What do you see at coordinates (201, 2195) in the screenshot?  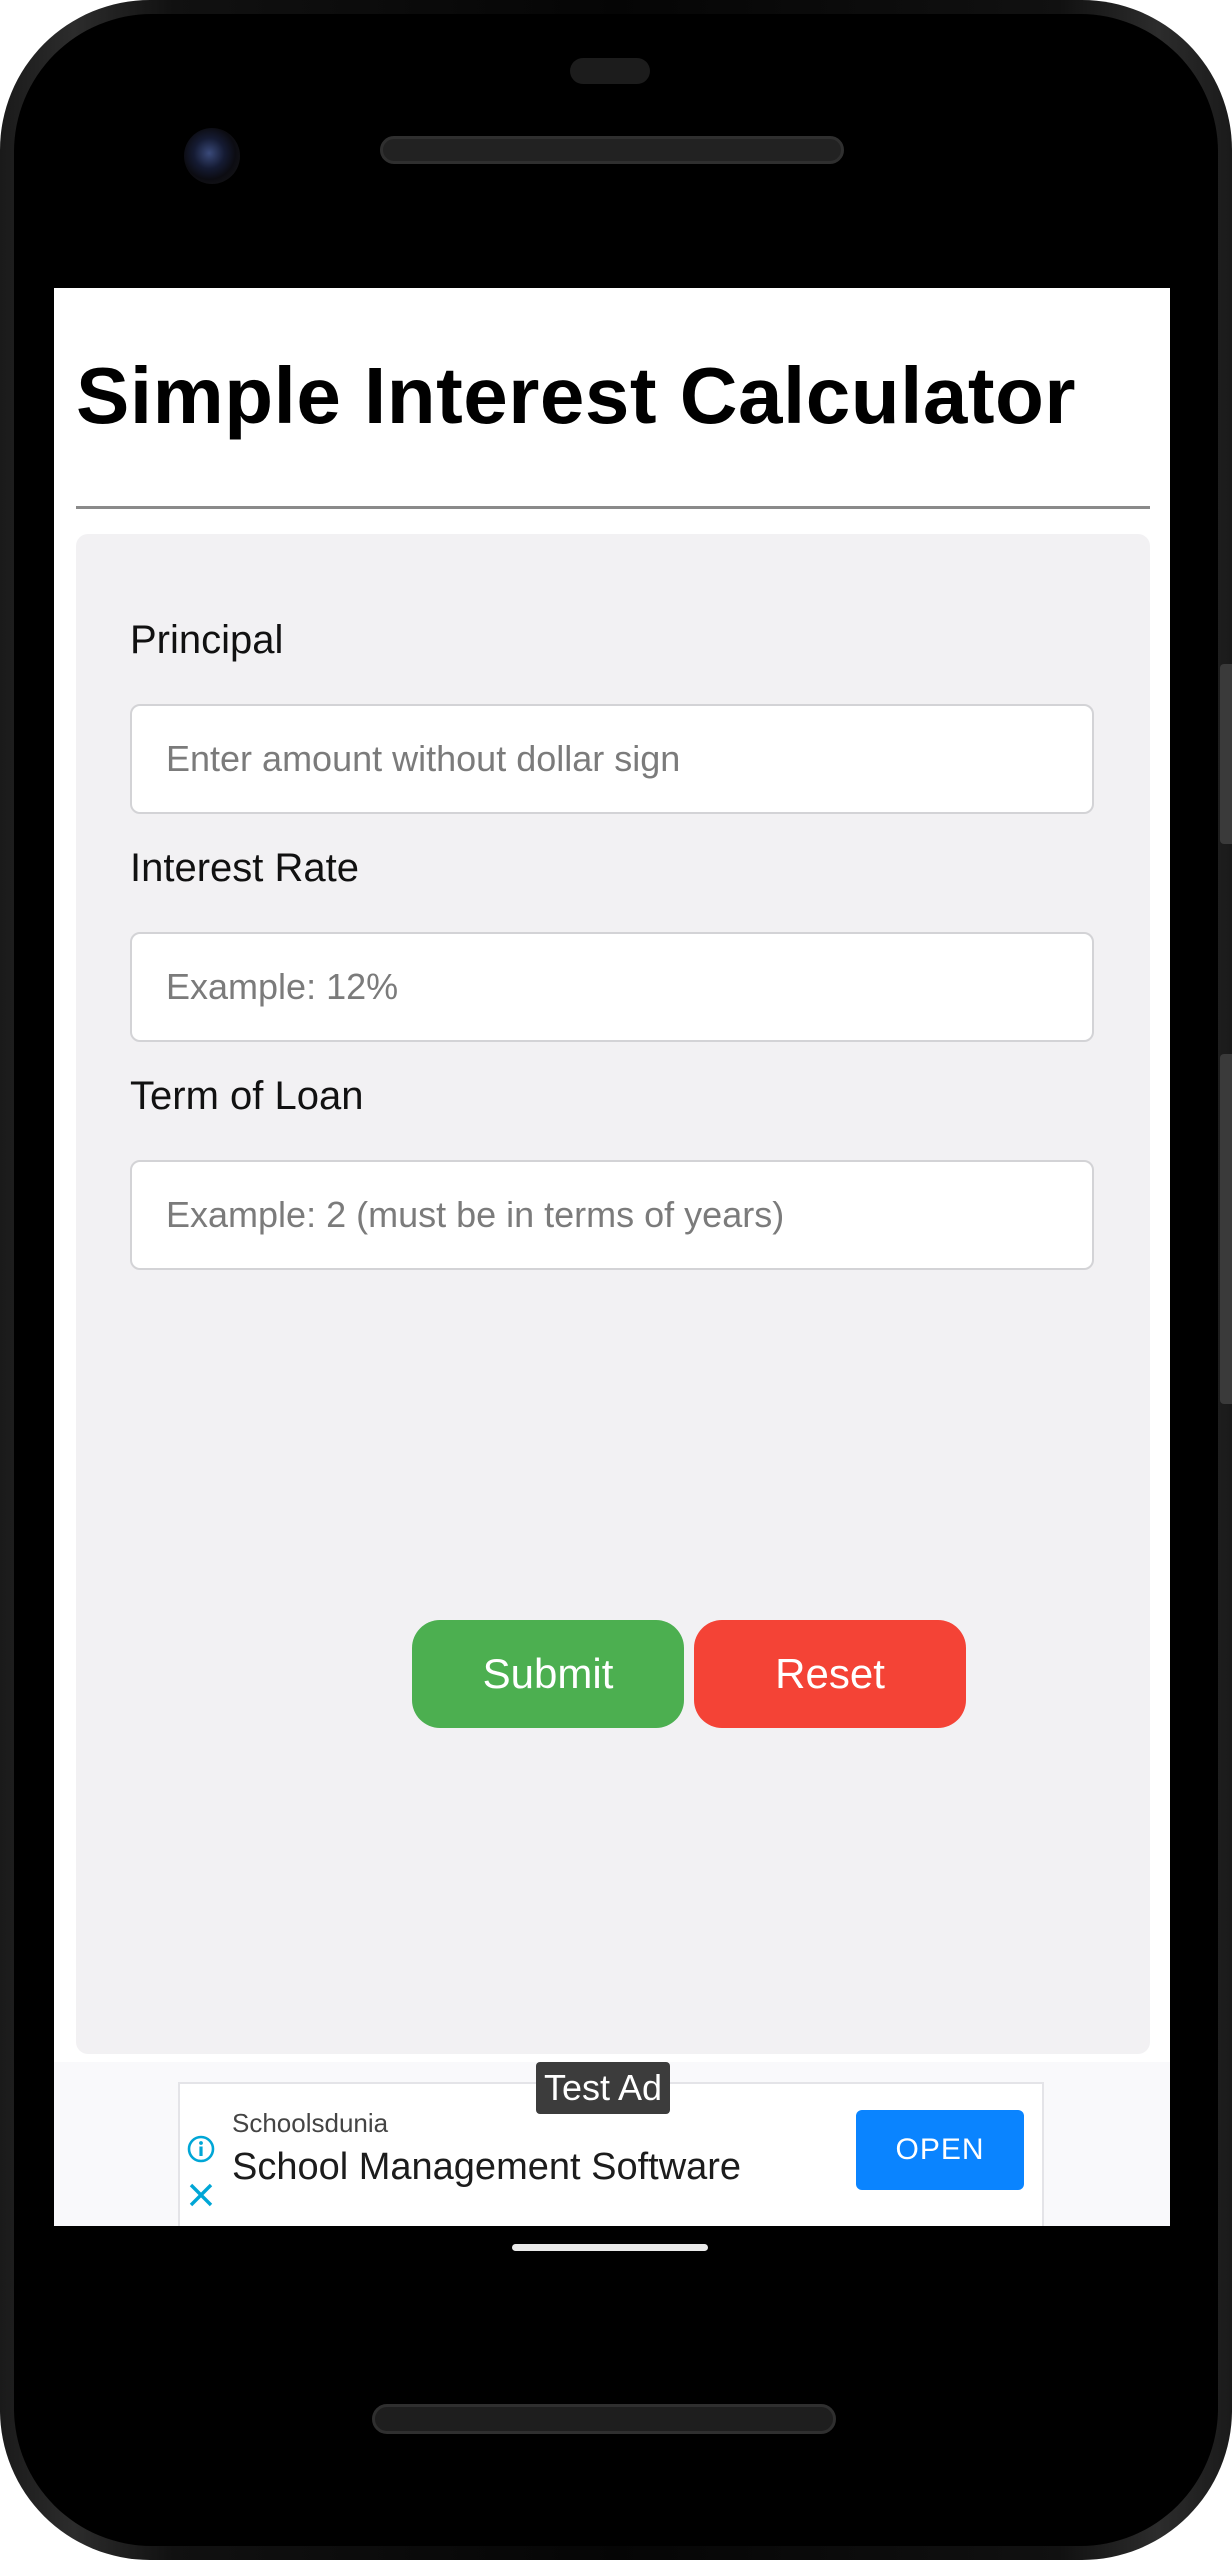 I see `close-icon` at bounding box center [201, 2195].